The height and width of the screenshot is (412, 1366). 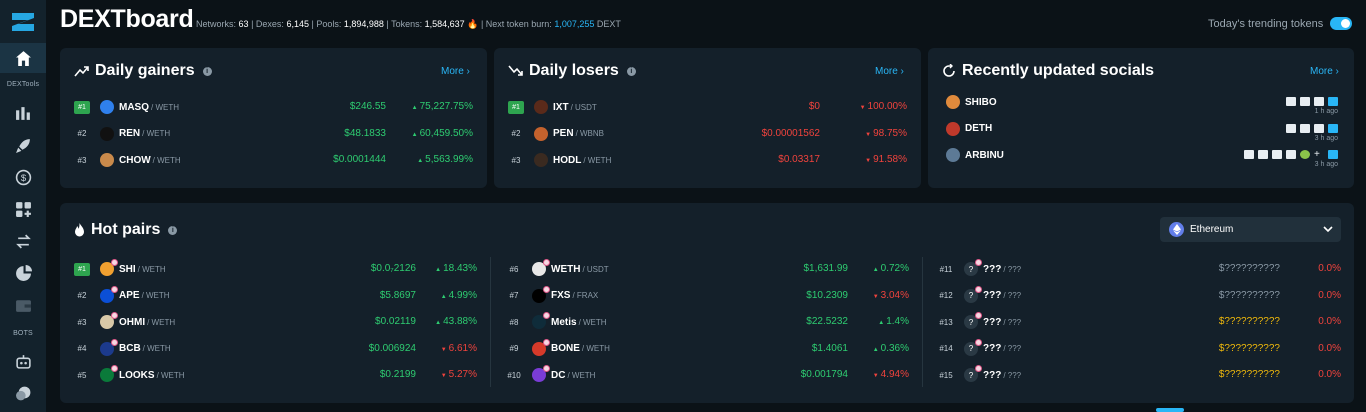 What do you see at coordinates (1263, 154) in the screenshot?
I see `email-icon` at bounding box center [1263, 154].